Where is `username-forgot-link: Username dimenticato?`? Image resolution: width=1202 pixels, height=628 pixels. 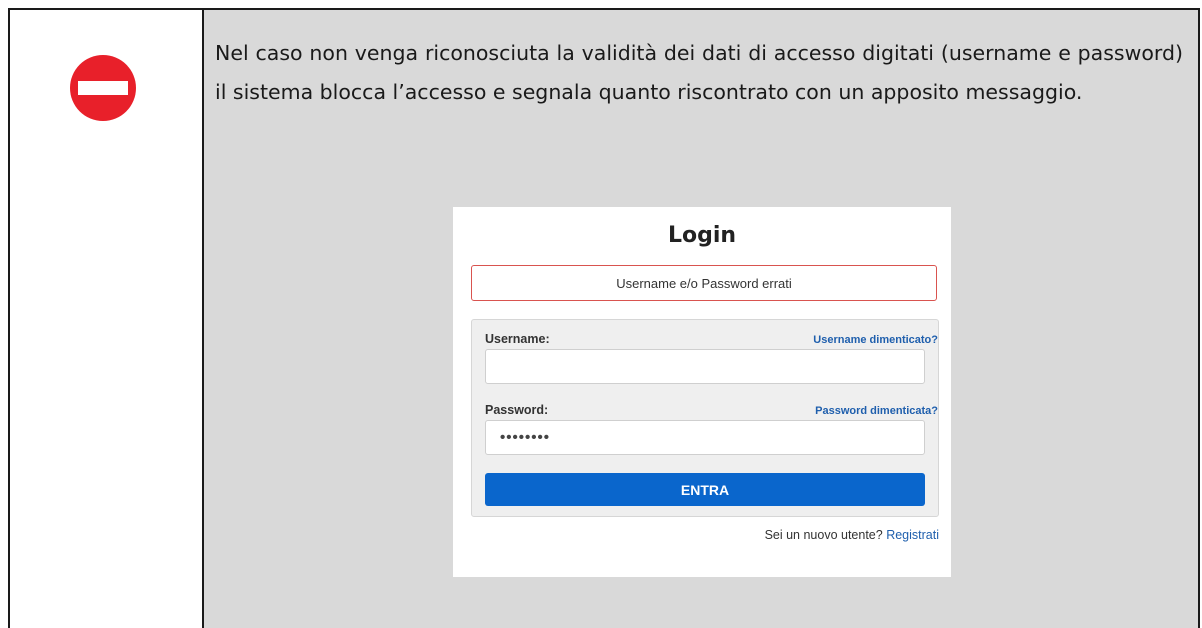 username-forgot-link: Username dimenticato? is located at coordinates (875, 340).